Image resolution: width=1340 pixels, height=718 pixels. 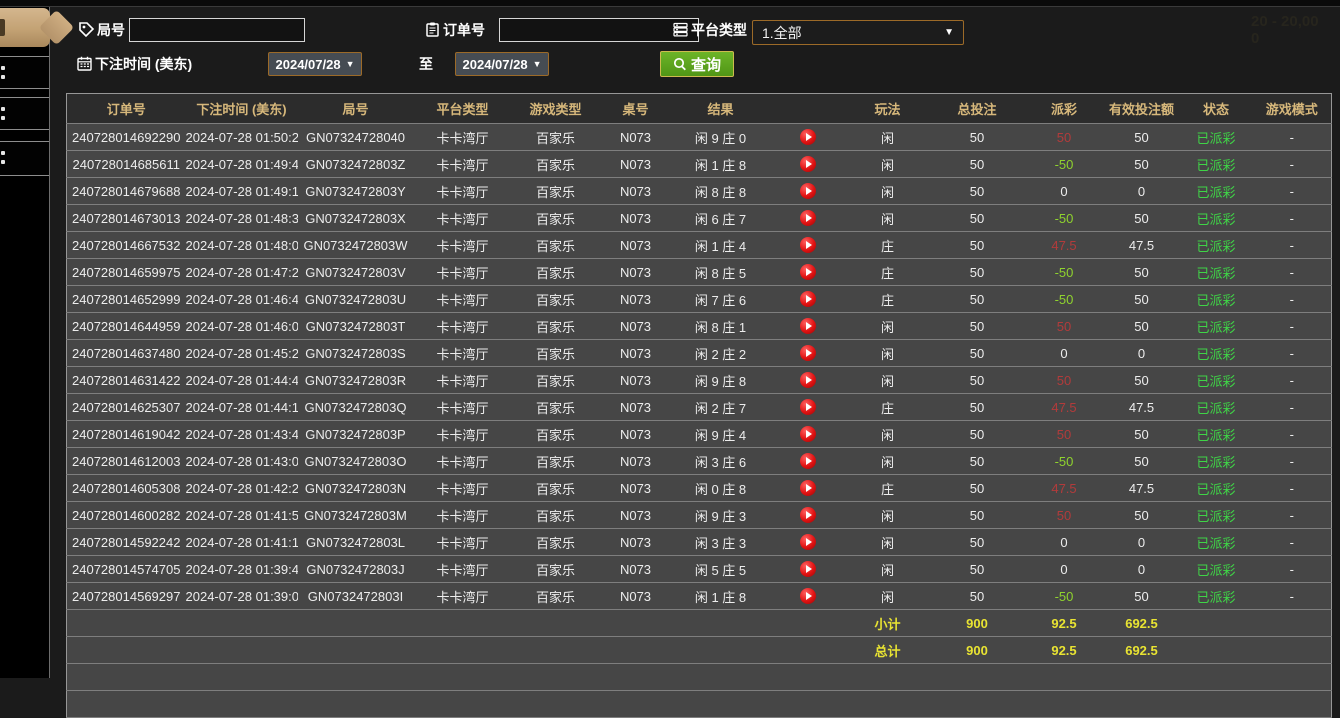 What do you see at coordinates (720, 569) in the screenshot?
I see `cell-result: 闲 5 庄 5` at bounding box center [720, 569].